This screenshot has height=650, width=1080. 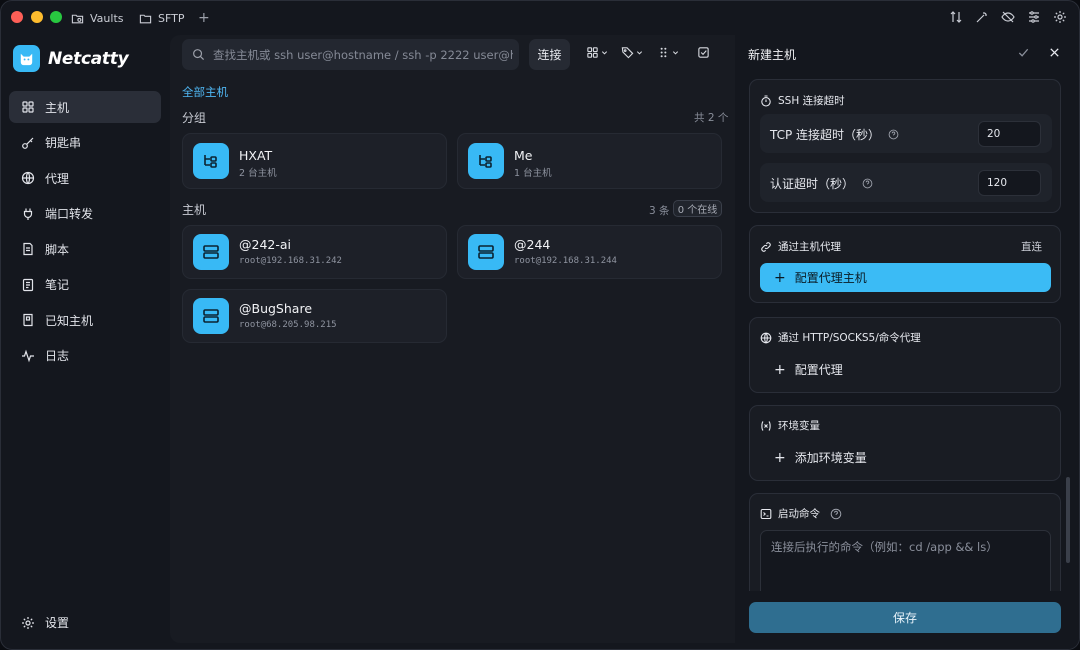 I want to click on tag-filter-button, so click(x=632, y=52).